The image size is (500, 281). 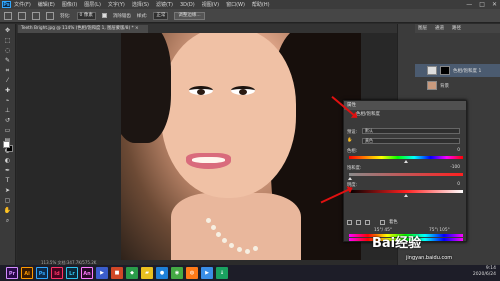 What do you see at coordinates (164, 4) in the screenshot?
I see `menu-filter: 滤镜(T)` at bounding box center [164, 4].